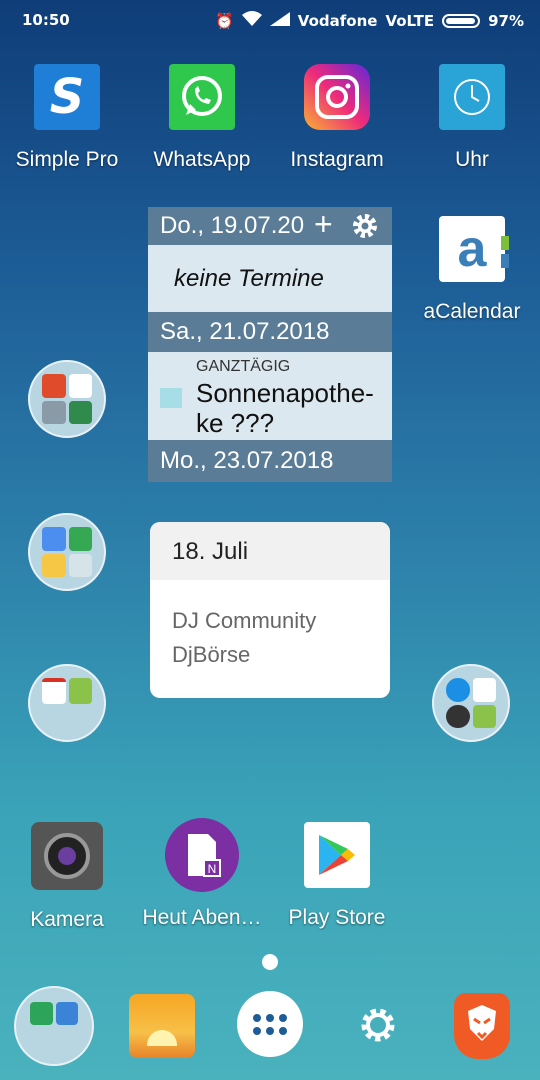 The image size is (540, 1080). I want to click on status-bar: 10:50 ⏰ Vodafone VoLTE 97%, so click(270, 20).